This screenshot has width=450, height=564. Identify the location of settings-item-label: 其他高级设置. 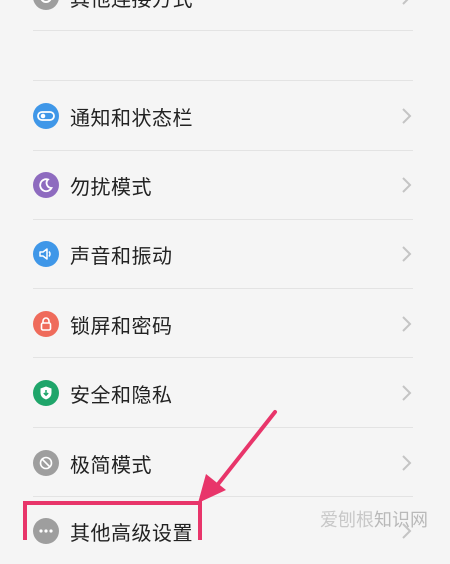
(131, 532).